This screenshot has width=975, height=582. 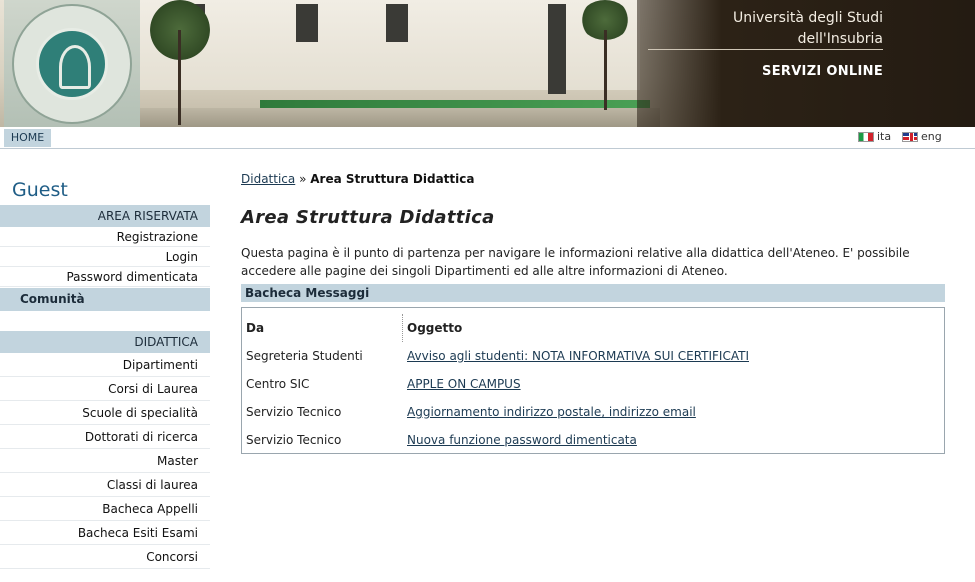 What do you see at coordinates (931, 136) in the screenshot?
I see `lang-eng-label: eng` at bounding box center [931, 136].